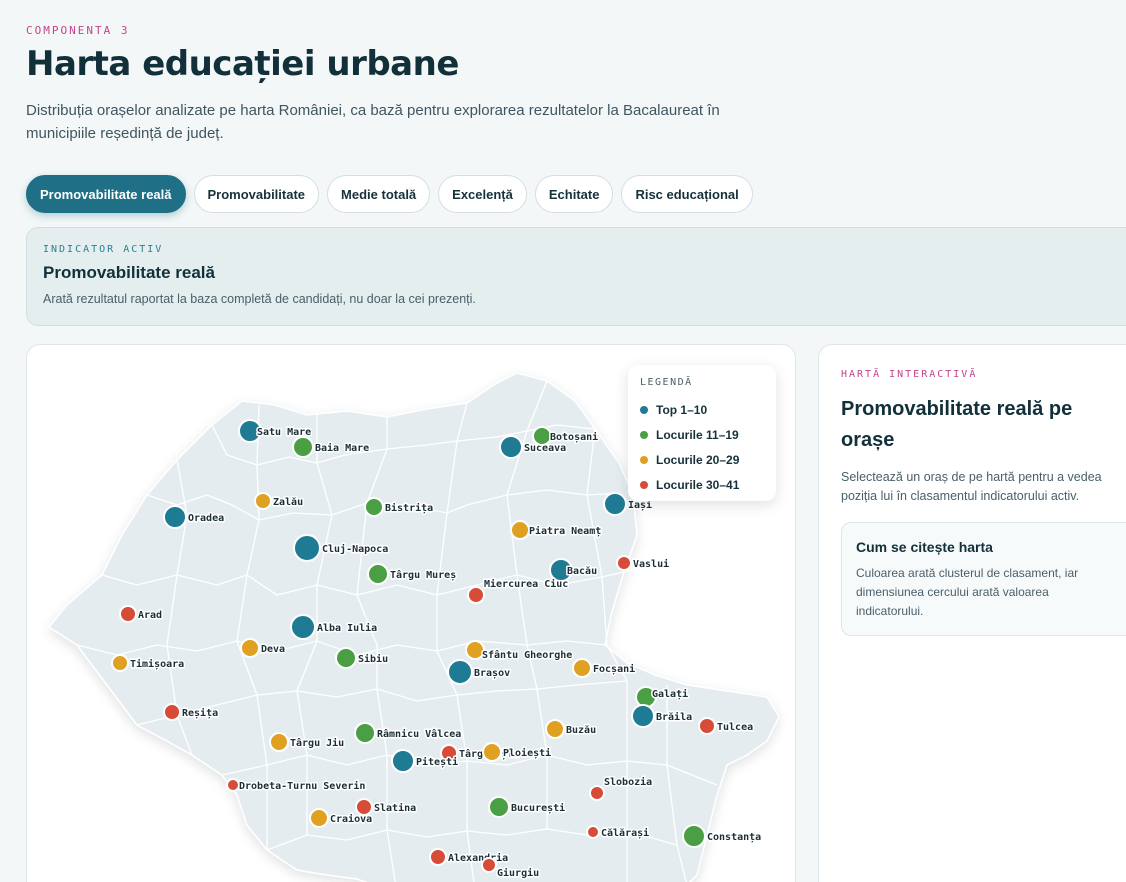  I want to click on legend-item-top: Top 1–10, so click(702, 409).